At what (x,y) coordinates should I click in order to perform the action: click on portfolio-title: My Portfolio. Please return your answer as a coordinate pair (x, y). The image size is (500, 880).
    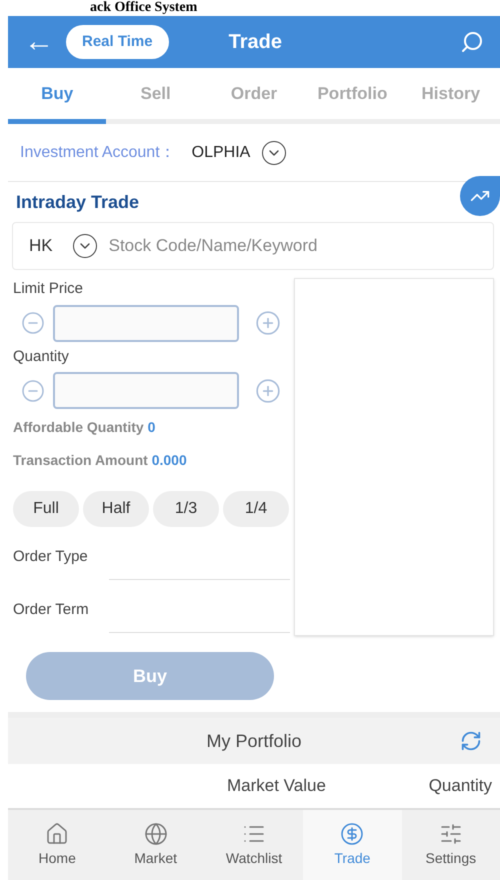
    Looking at the image, I should click on (254, 741).